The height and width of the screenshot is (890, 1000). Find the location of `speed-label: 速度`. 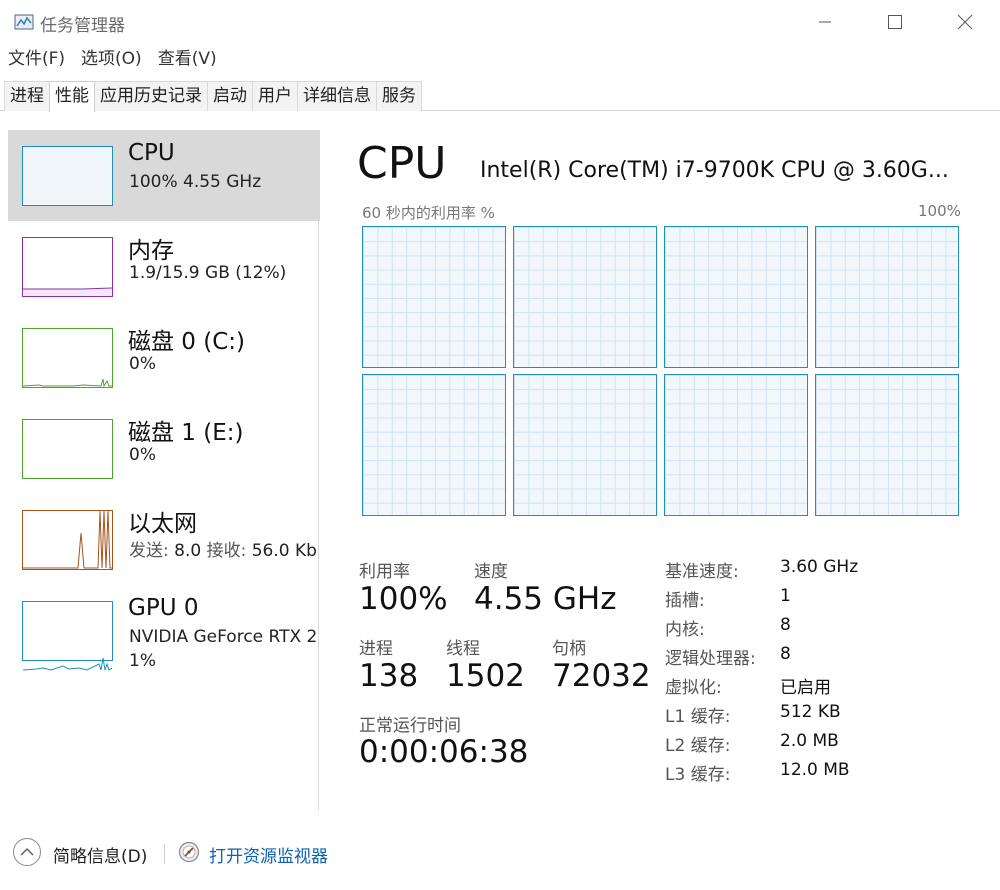

speed-label: 速度 is located at coordinates (491, 572).